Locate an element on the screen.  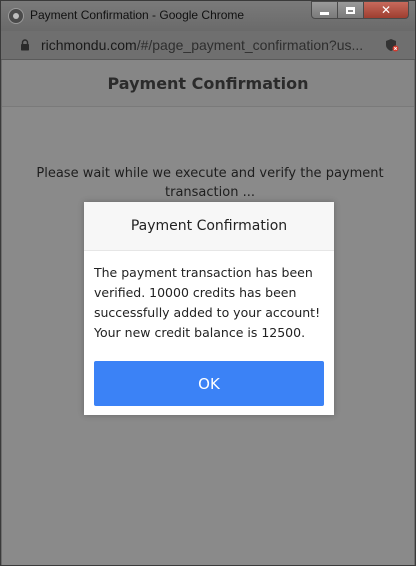
minimize-icon is located at coordinates (324, 13).